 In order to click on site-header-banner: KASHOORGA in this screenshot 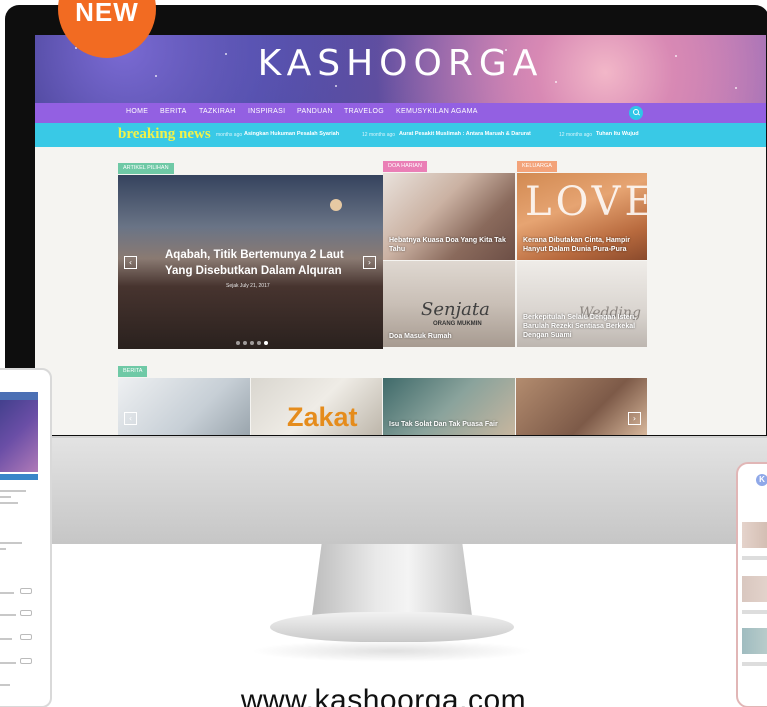, I will do `click(400, 69)`.